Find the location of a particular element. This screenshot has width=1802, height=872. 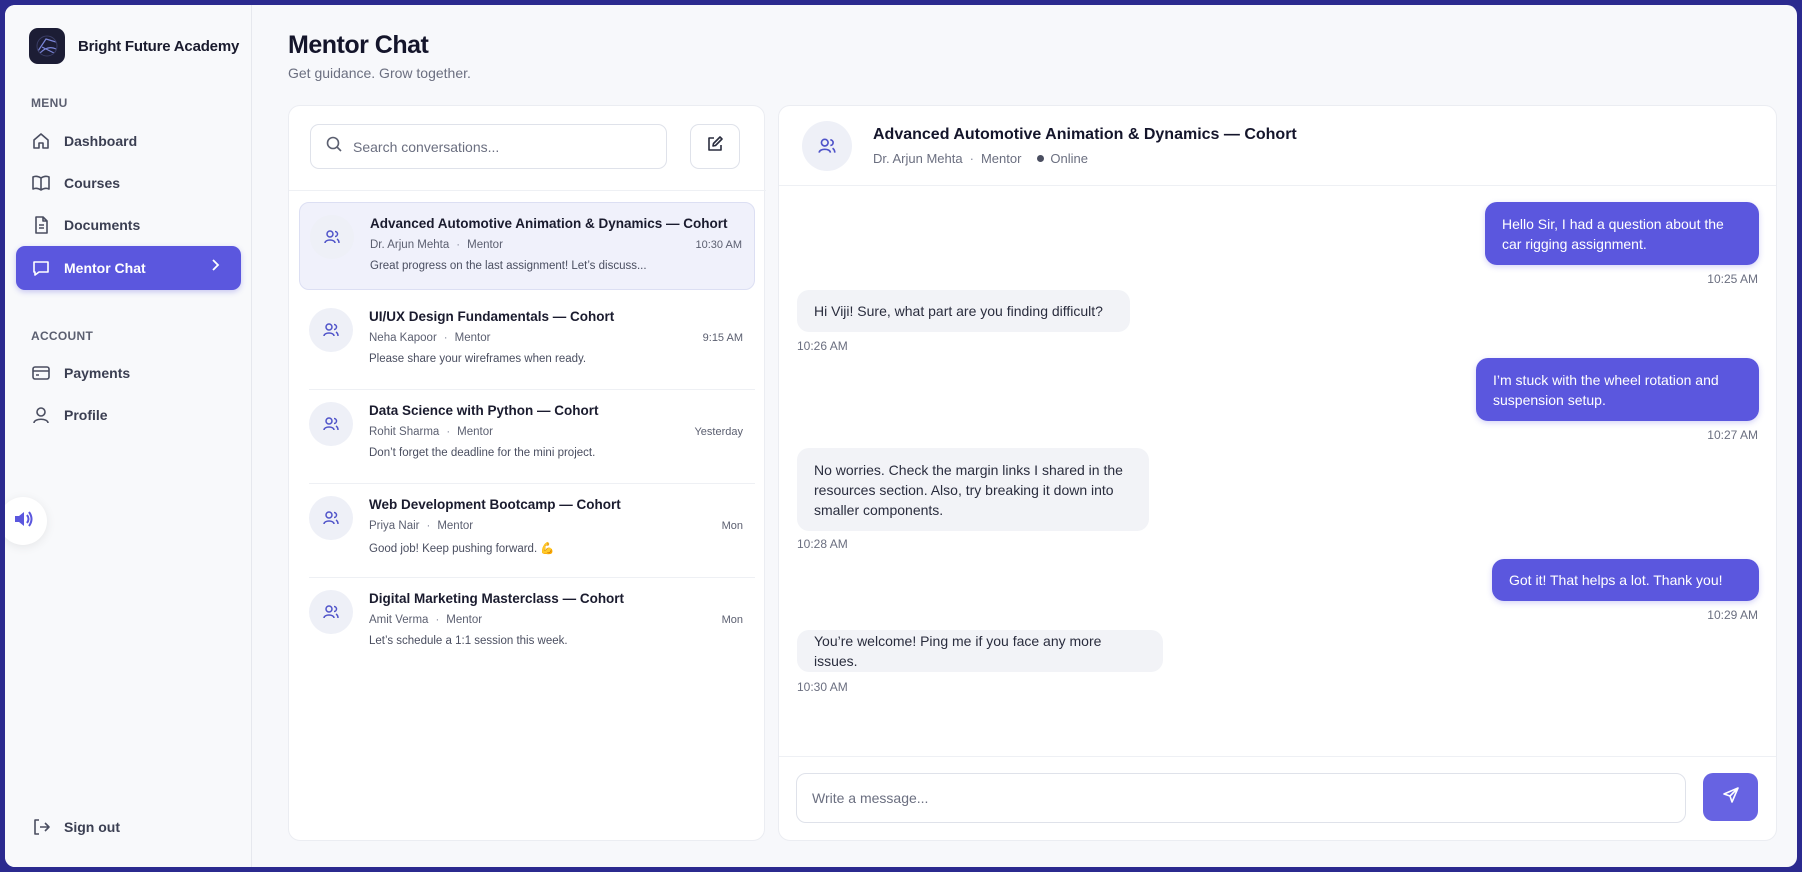

page-title: Mentor Chat is located at coordinates (358, 45).